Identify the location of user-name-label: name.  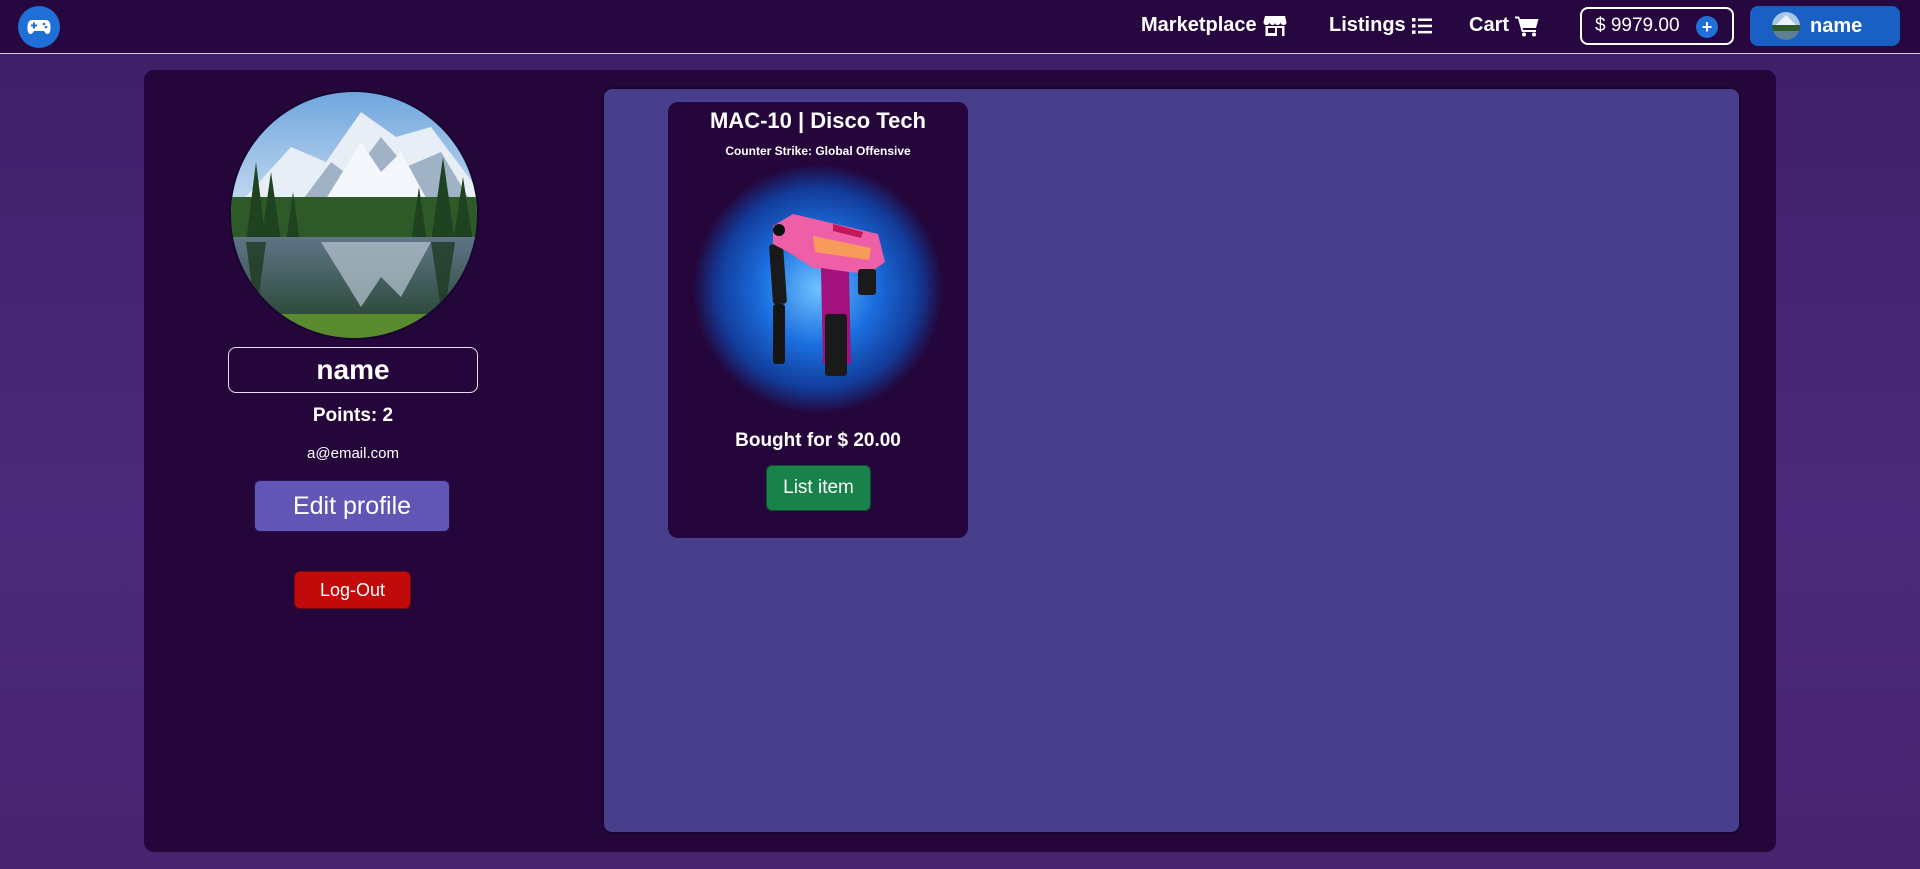
(1836, 25).